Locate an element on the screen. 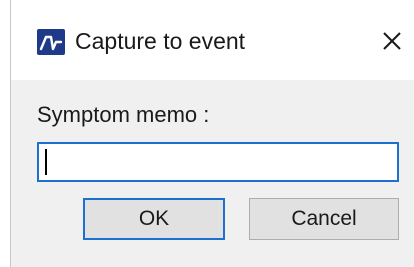 The width and height of the screenshot is (414, 267). close-button is located at coordinates (392, 41).